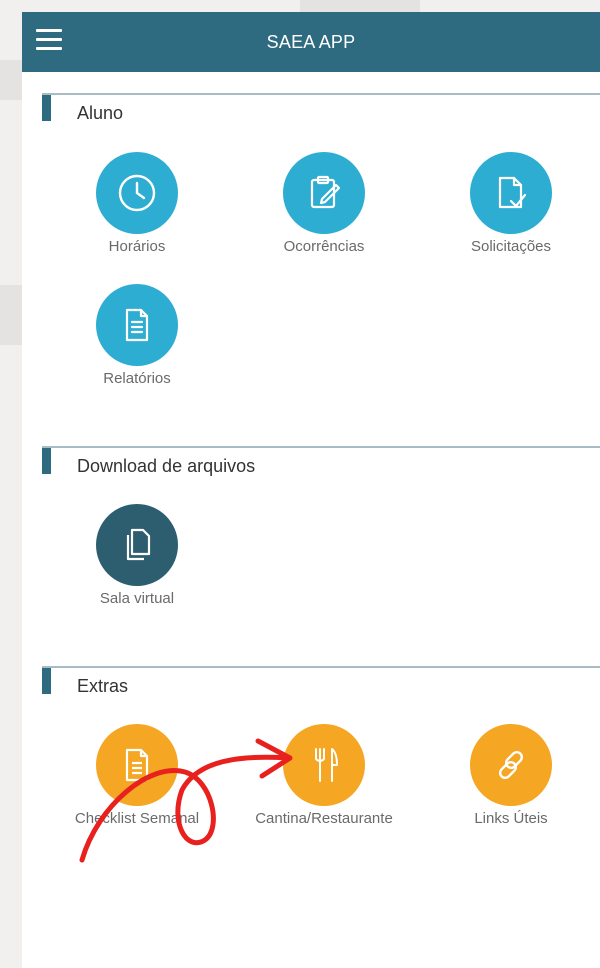 The height and width of the screenshot is (968, 600). What do you see at coordinates (137, 246) in the screenshot?
I see `tile-label: Horários` at bounding box center [137, 246].